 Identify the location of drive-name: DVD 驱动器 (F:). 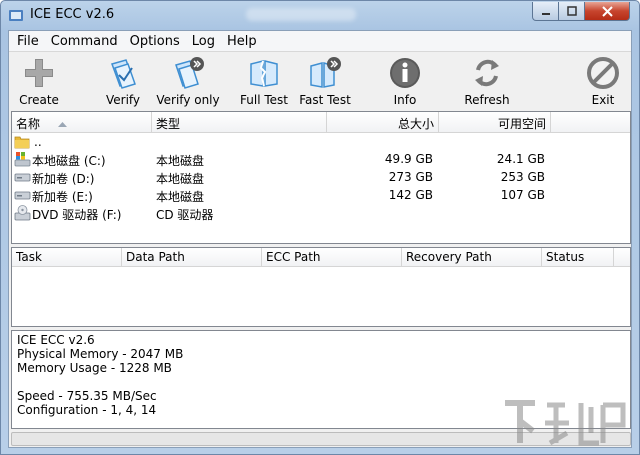
(77, 215).